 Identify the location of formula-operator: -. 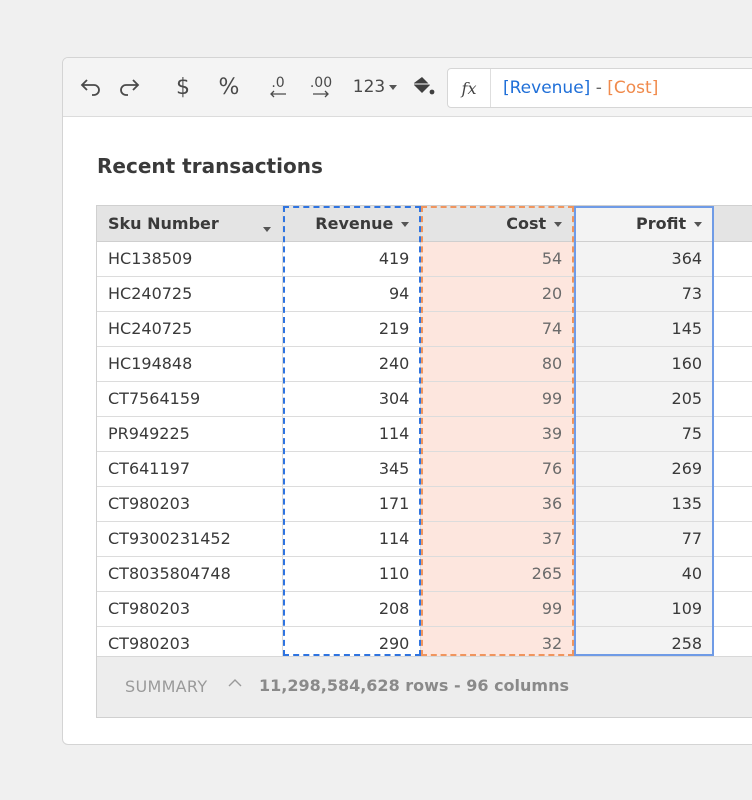
(599, 88).